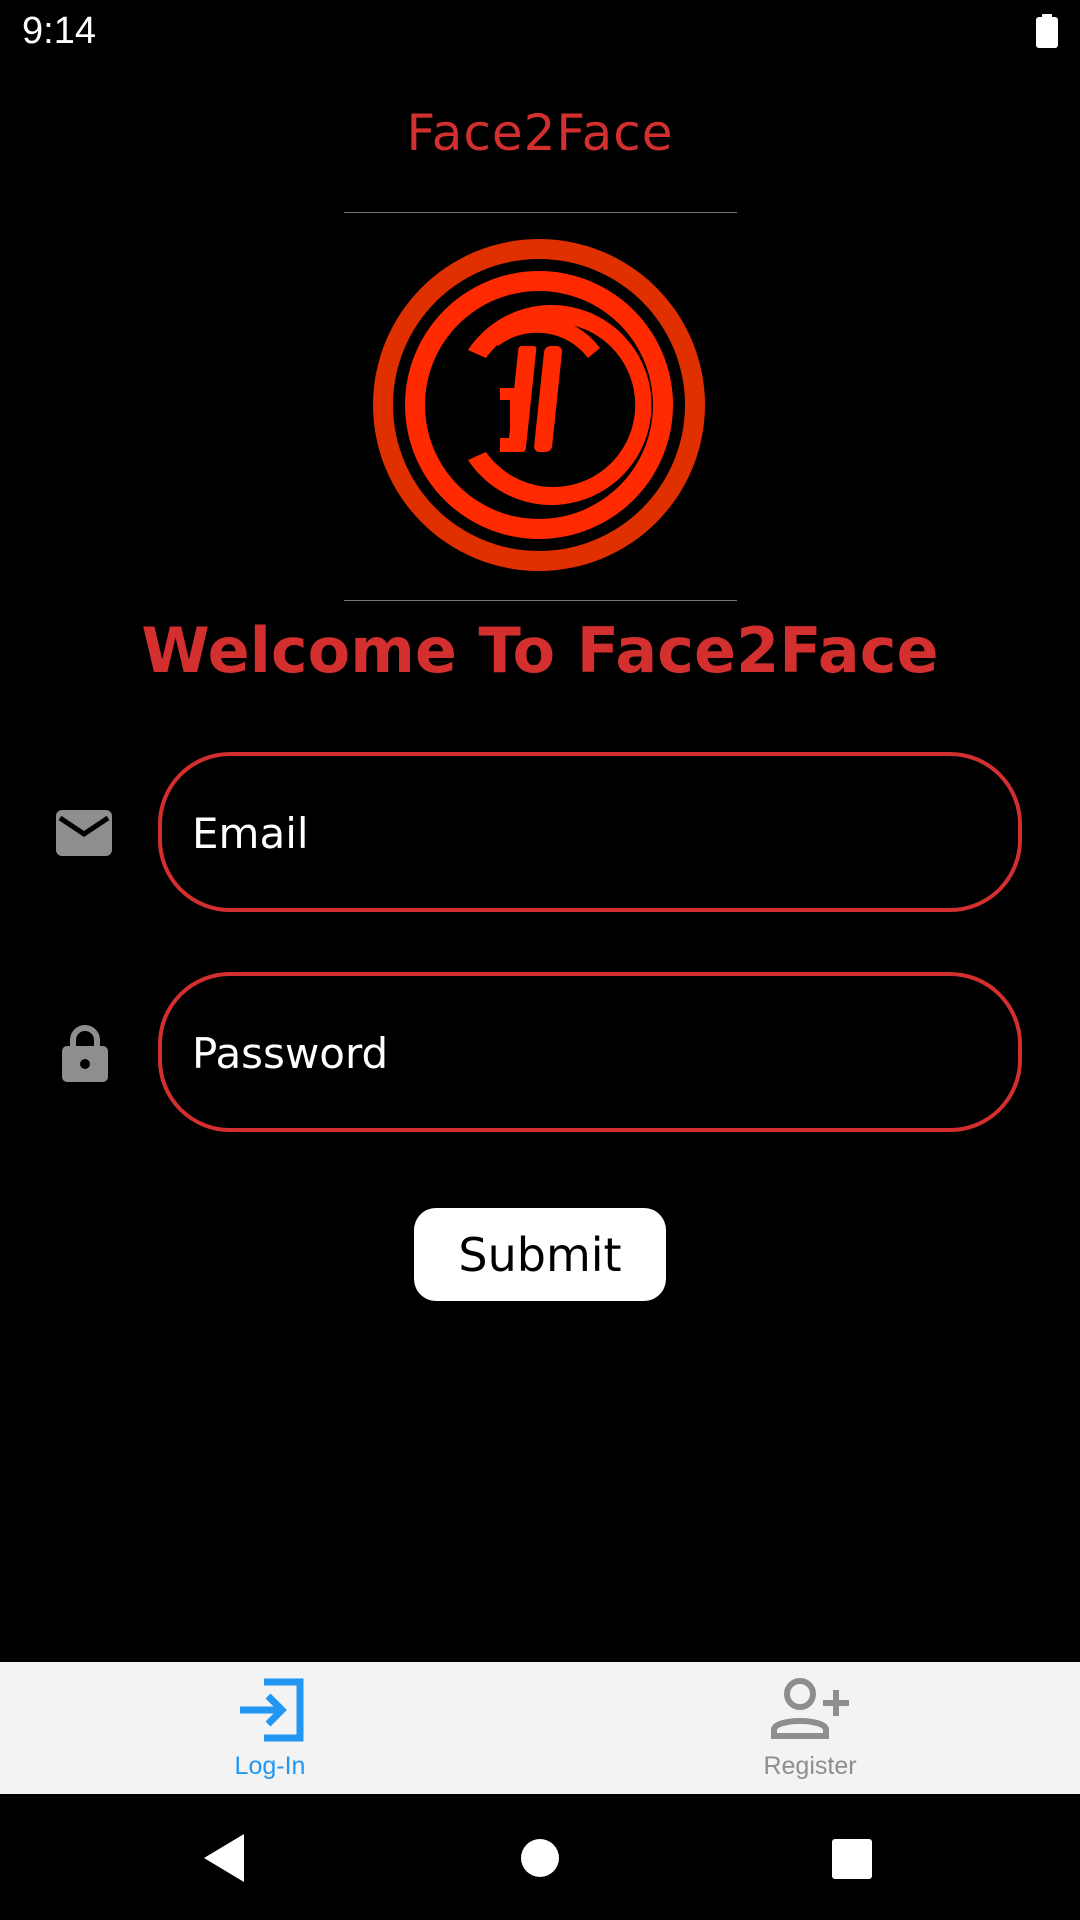 The image size is (1080, 1920). What do you see at coordinates (540, 133) in the screenshot?
I see `app-title: Face2Face` at bounding box center [540, 133].